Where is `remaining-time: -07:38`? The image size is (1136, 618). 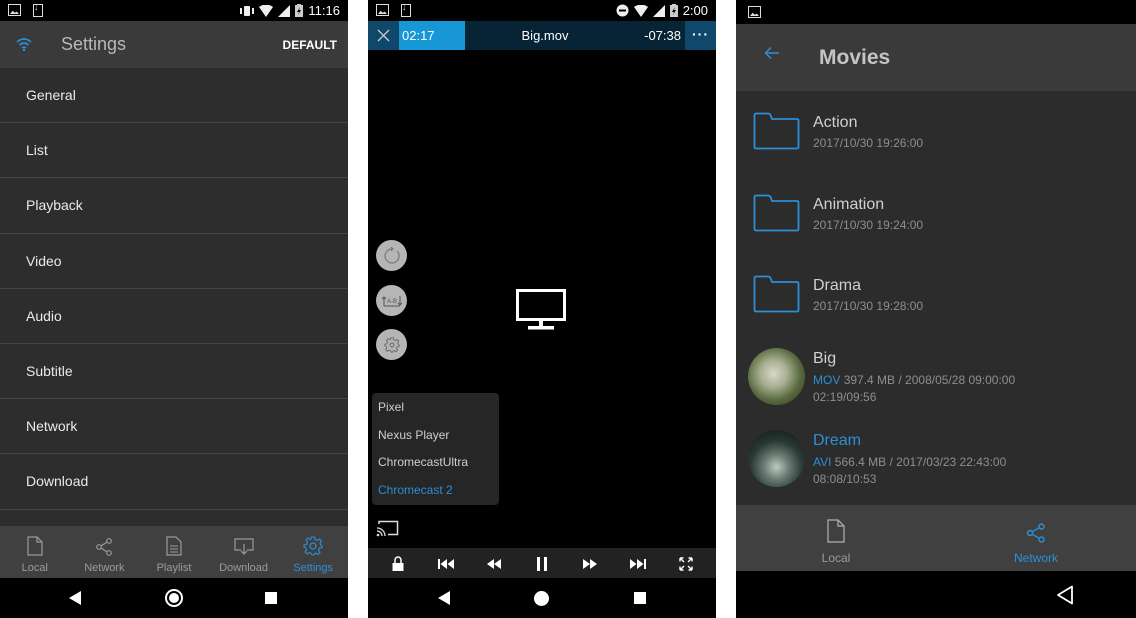 remaining-time: -07:38 is located at coordinates (662, 35).